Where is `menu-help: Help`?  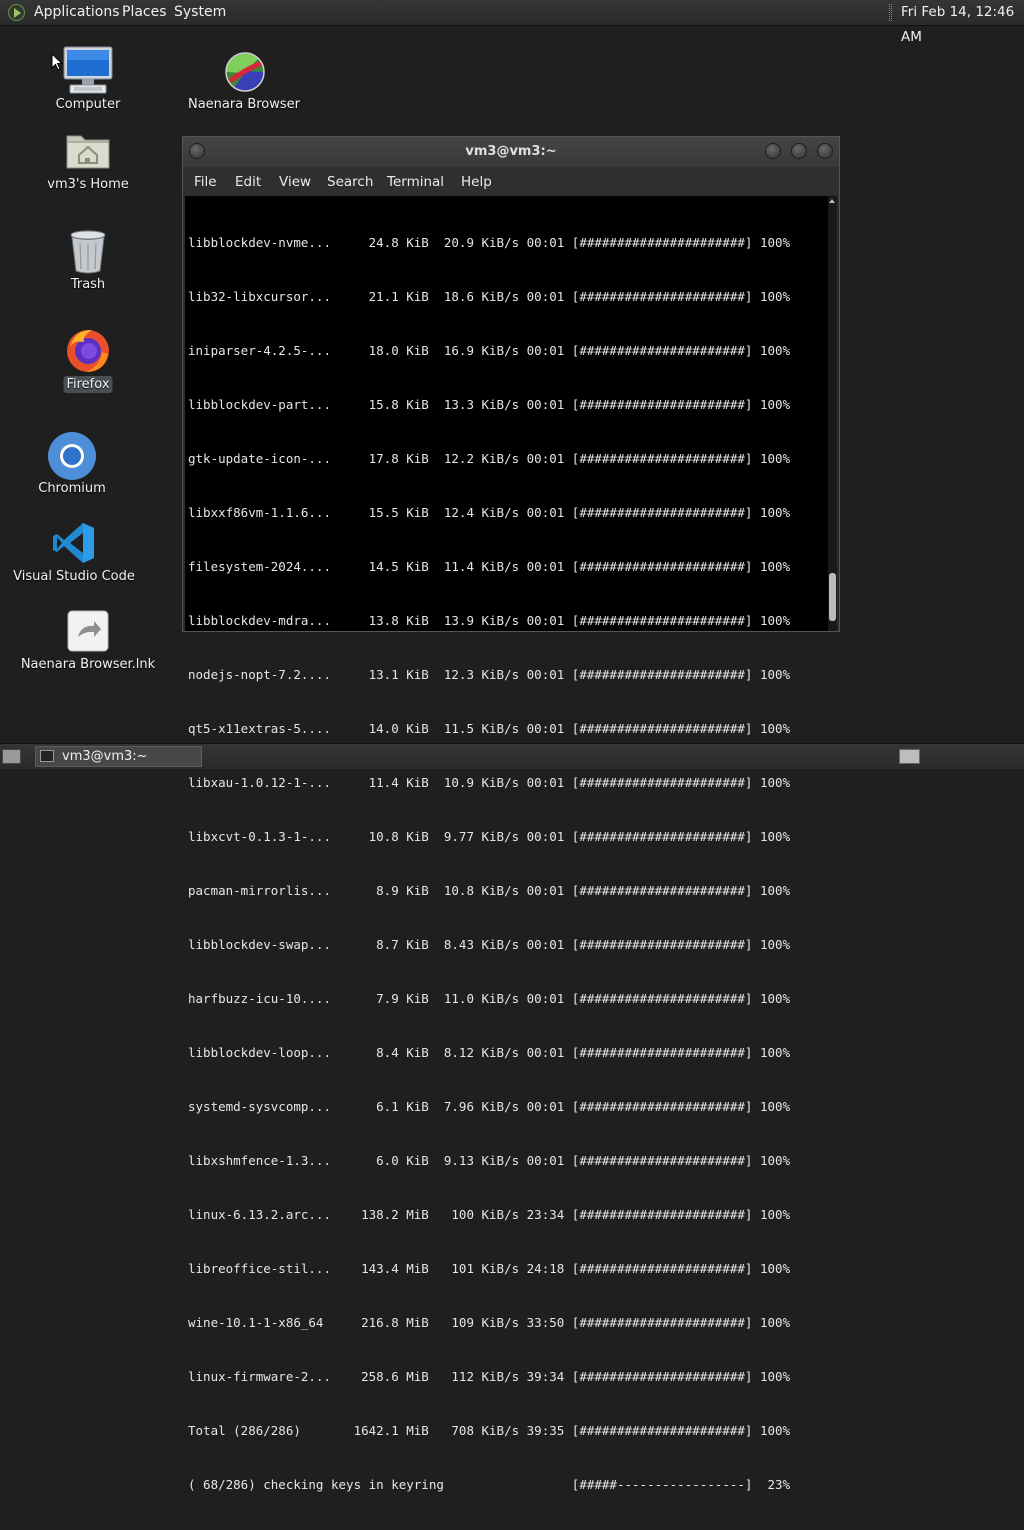 menu-help: Help is located at coordinates (476, 182).